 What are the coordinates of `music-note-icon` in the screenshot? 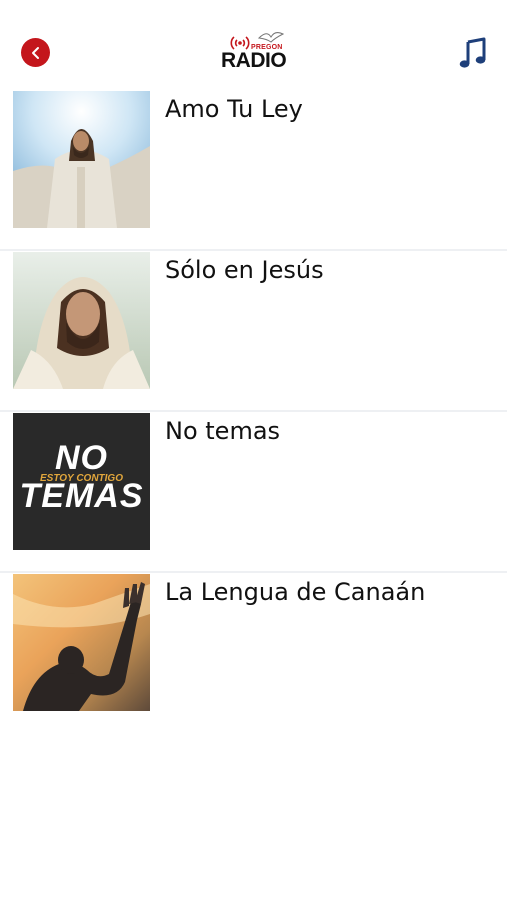 It's located at (472, 52).